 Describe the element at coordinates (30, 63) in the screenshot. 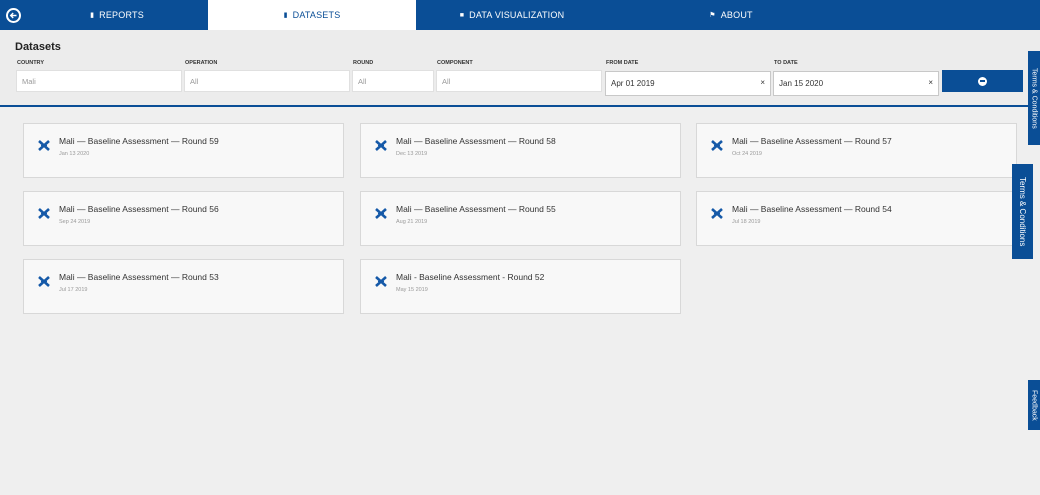

I see `country-label: COUNTRY` at that location.